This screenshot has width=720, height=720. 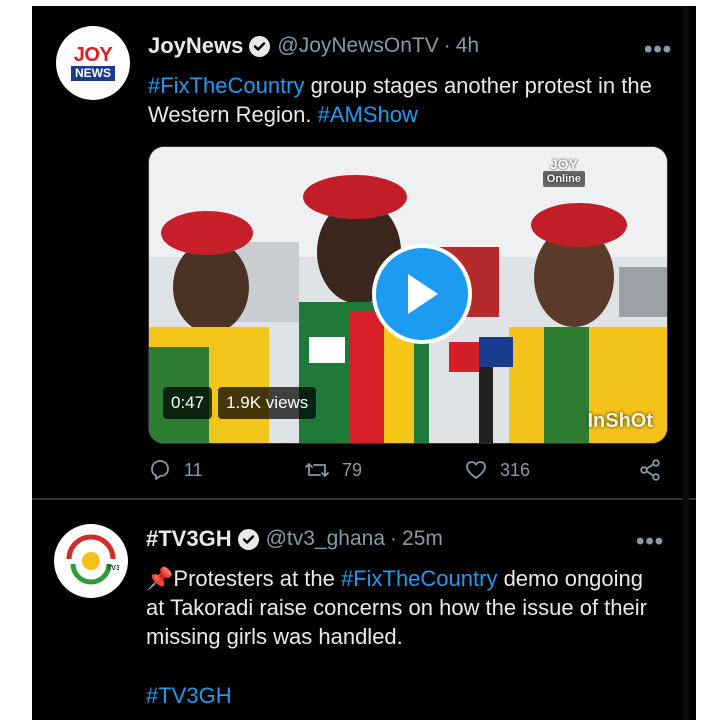 What do you see at coordinates (408, 473) in the screenshot?
I see `tweet-actions: 11 79 316` at bounding box center [408, 473].